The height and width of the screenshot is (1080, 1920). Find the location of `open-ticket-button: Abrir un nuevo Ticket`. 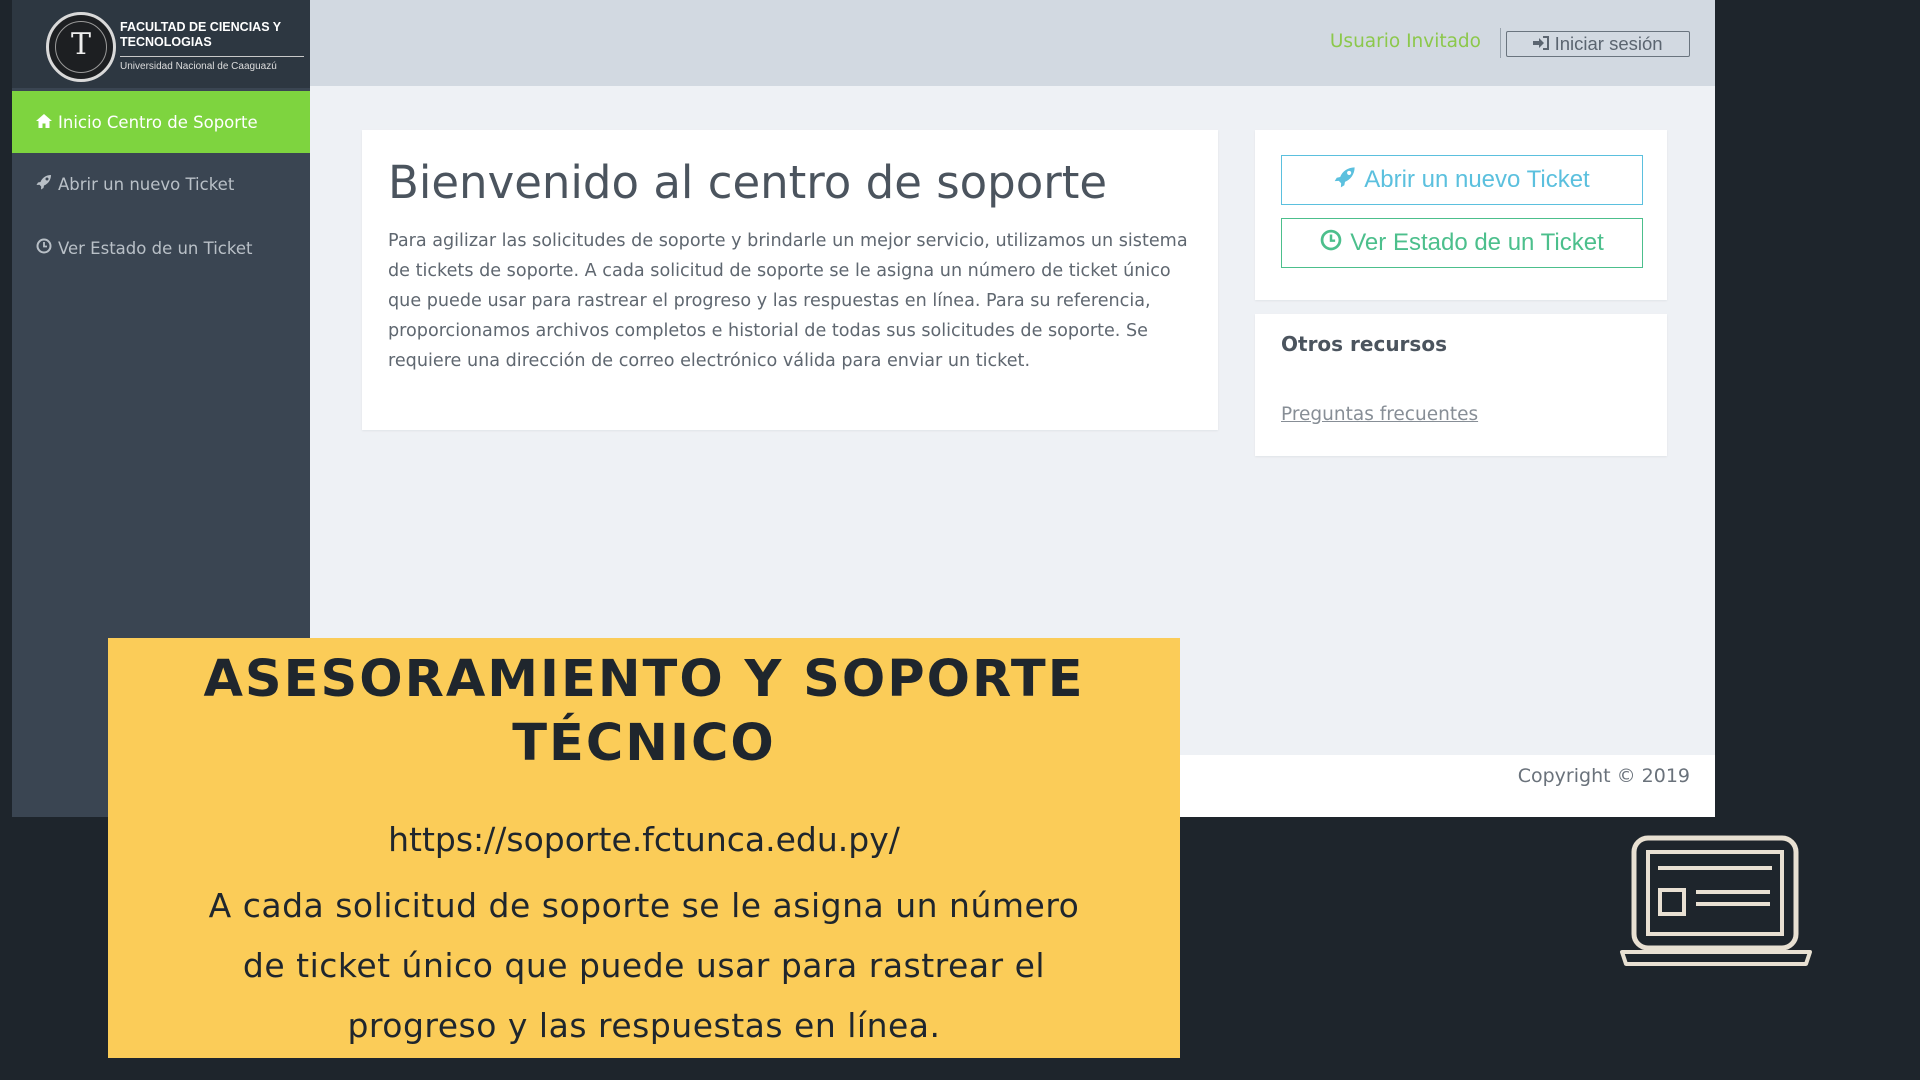

open-ticket-button: Abrir un nuevo Ticket is located at coordinates (1462, 180).